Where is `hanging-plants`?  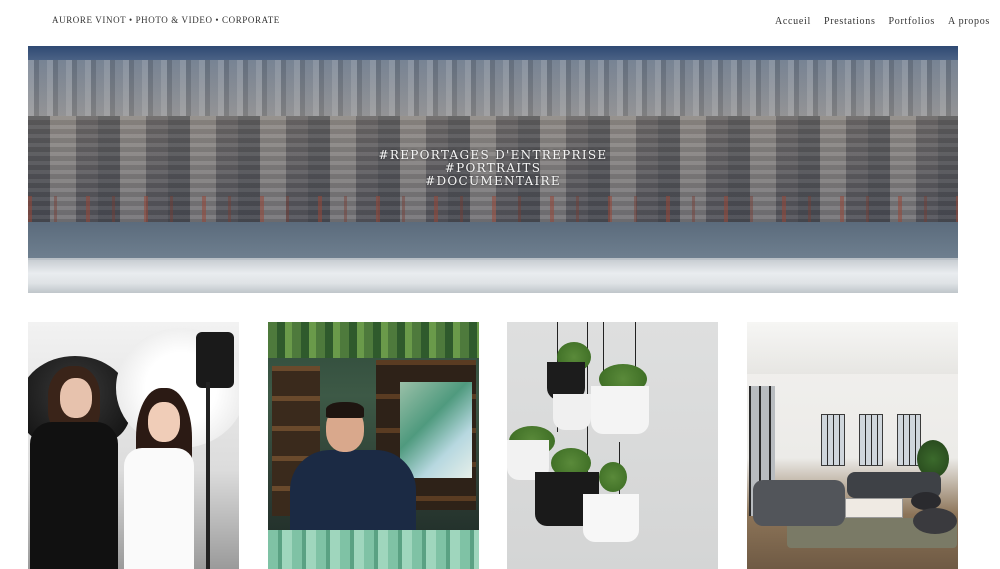
hanging-plants is located at coordinates (373, 340).